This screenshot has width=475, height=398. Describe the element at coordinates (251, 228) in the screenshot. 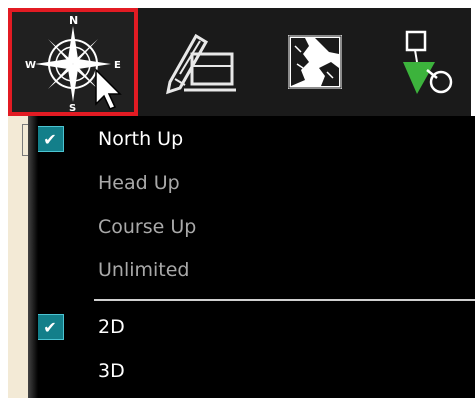

I see `menu-item-course-up: Course Up` at that location.